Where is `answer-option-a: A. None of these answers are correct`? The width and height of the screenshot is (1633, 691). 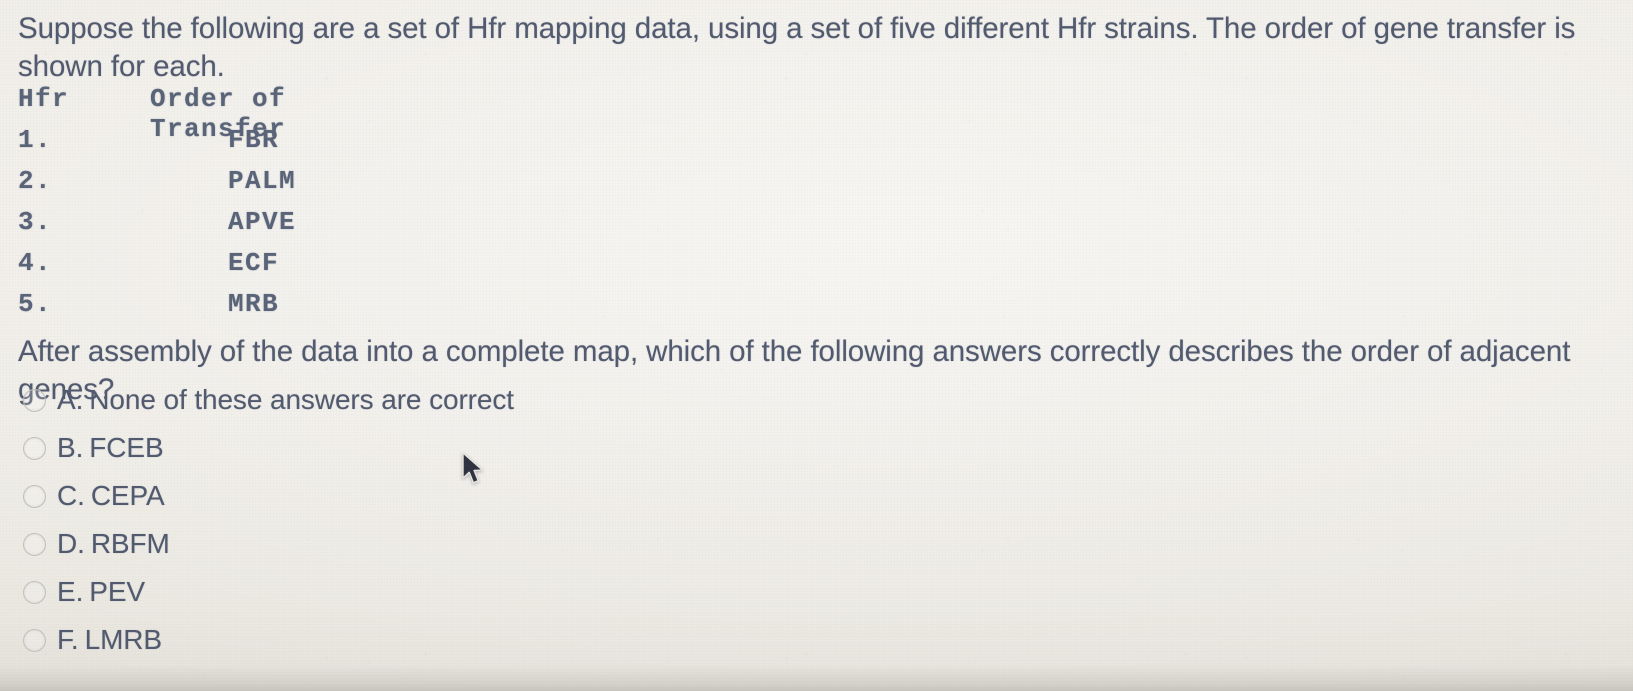
answer-option-a: A. None of these answers are correct is located at coordinates (473, 400).